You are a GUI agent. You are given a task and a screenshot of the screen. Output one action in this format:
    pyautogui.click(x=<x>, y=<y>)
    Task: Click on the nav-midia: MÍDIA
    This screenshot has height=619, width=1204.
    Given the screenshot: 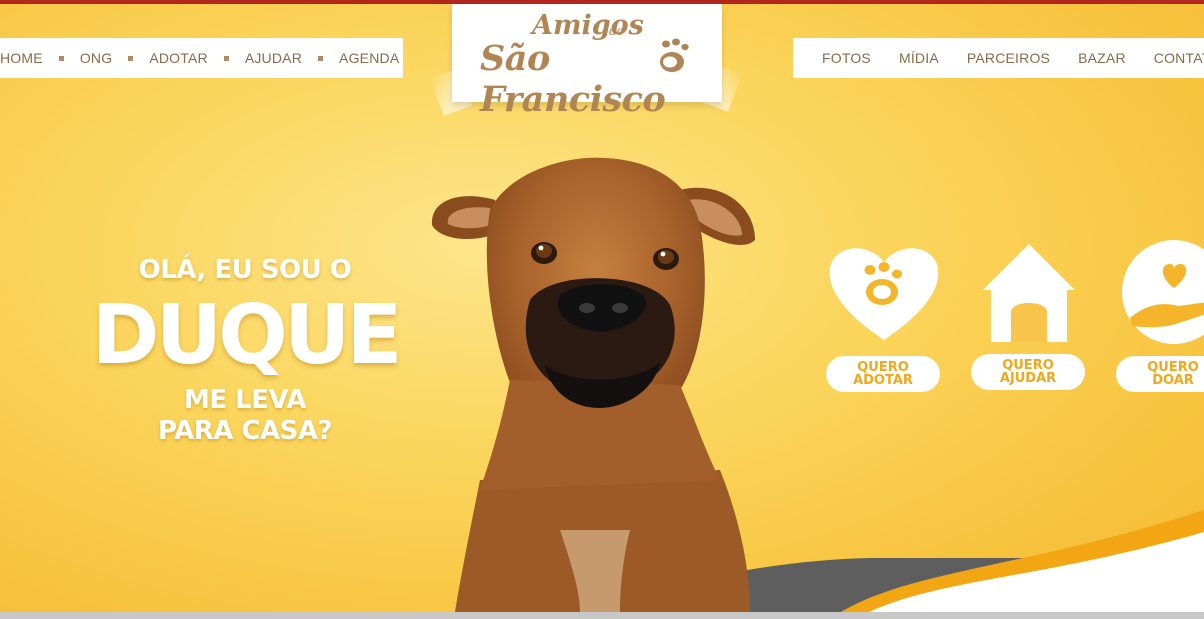 What is the action you would take?
    pyautogui.click(x=919, y=58)
    